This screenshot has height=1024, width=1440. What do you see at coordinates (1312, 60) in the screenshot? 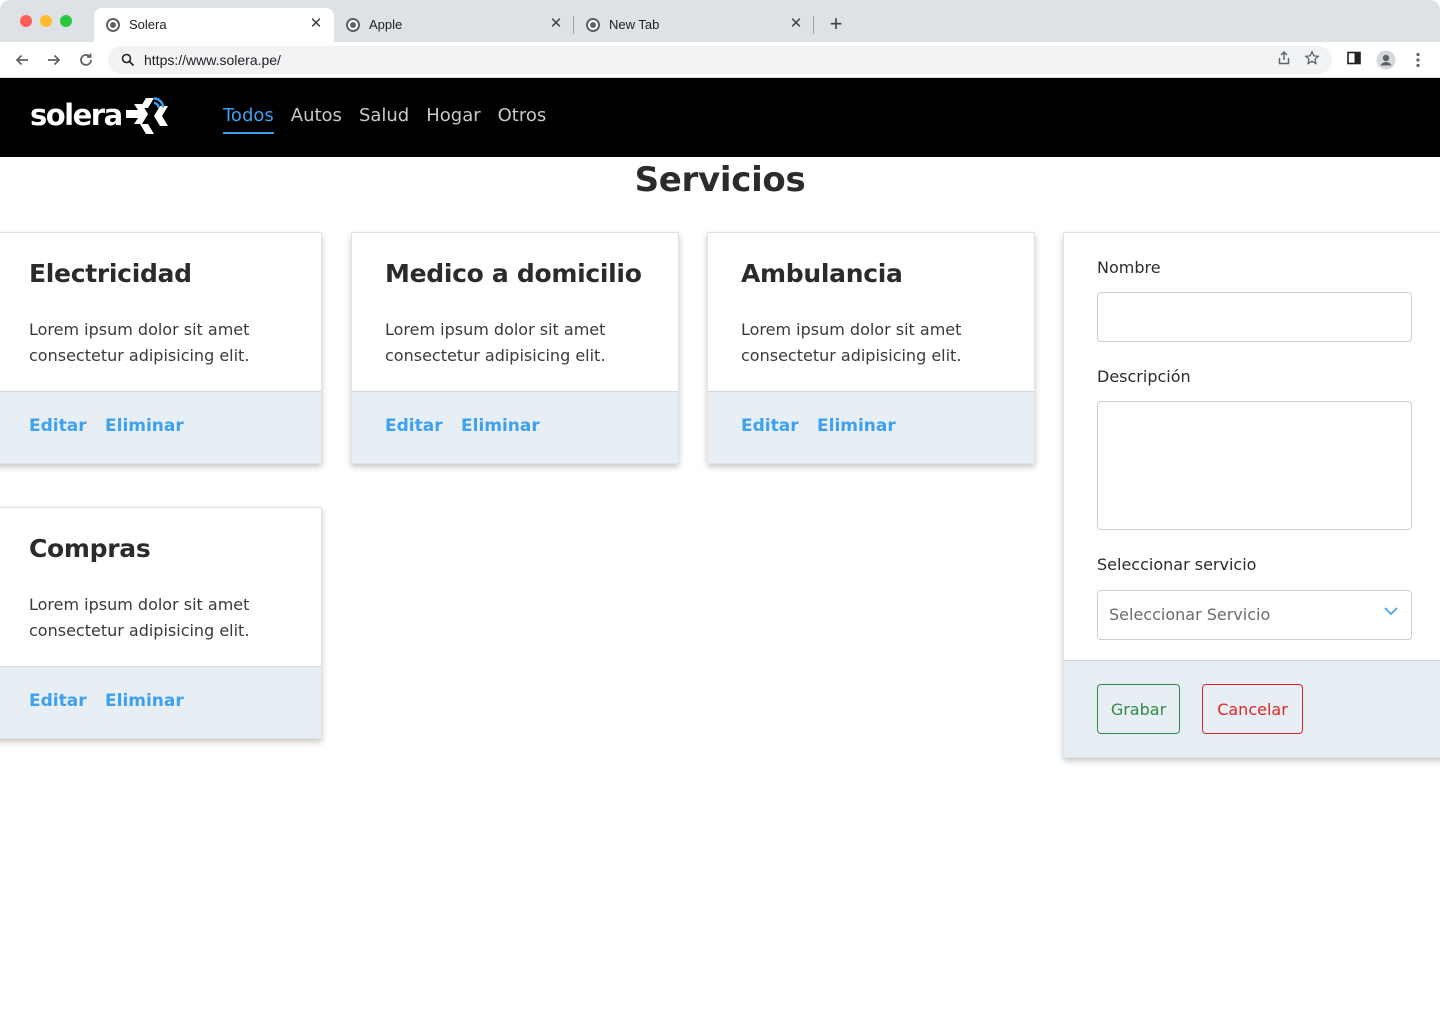
I see `bookmark-star-icon` at bounding box center [1312, 60].